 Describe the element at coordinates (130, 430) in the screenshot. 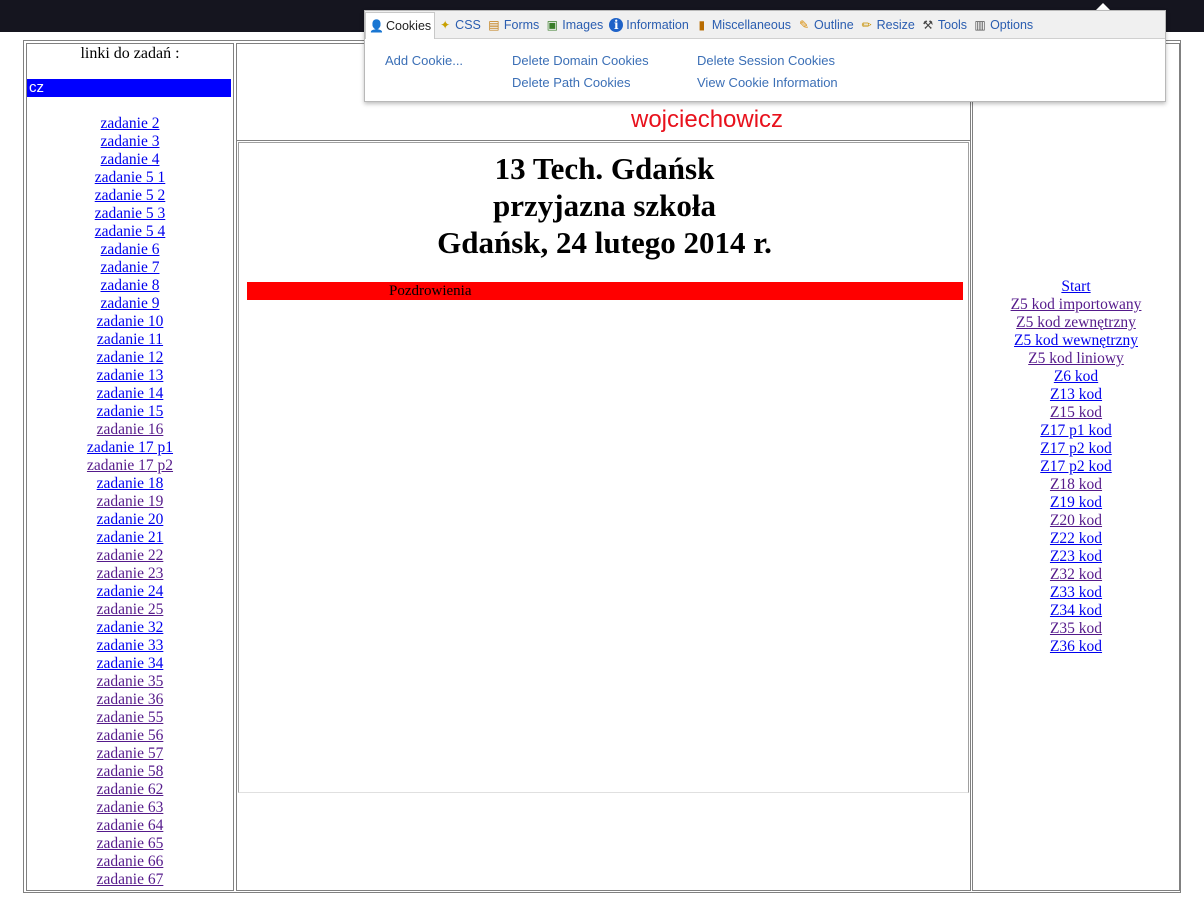

I see `task-link: zadanie 16` at that location.